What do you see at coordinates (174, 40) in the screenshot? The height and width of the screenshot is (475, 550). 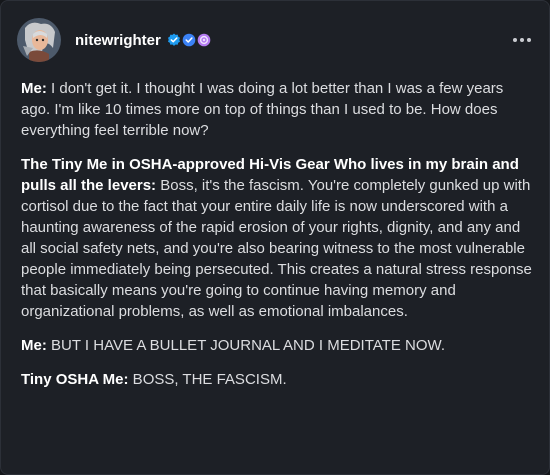 I see `verified-badge-icon` at bounding box center [174, 40].